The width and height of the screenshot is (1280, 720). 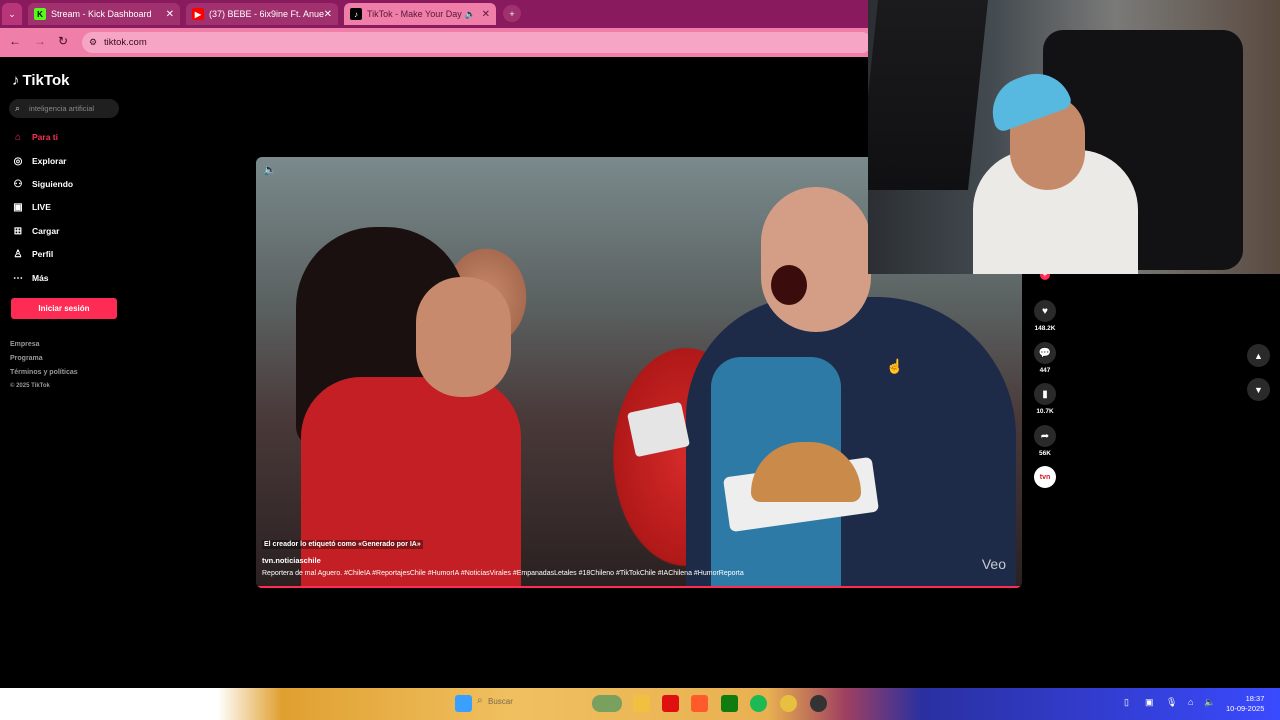 What do you see at coordinates (39, 161) in the screenshot?
I see `menu-item-explorar: ◎ Explorar` at bounding box center [39, 161].